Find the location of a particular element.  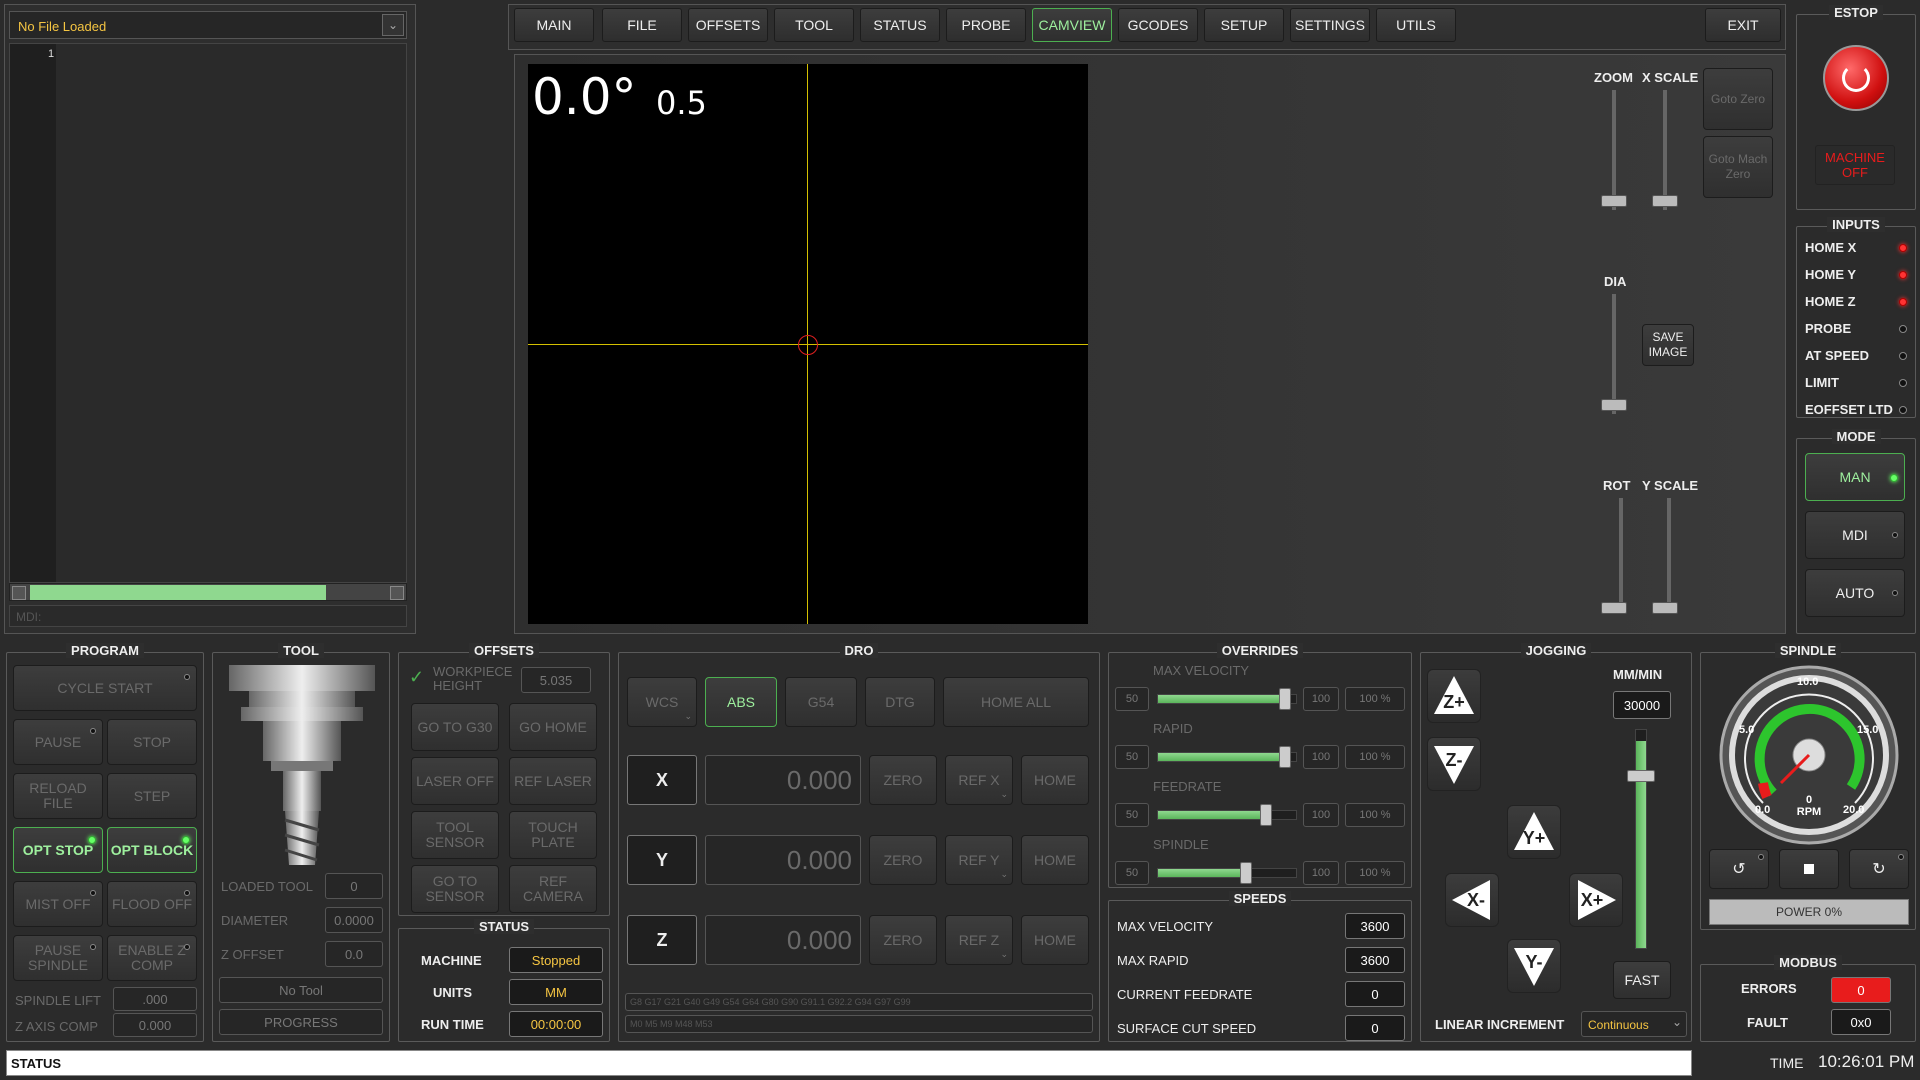

jog-x-minus-button: X- is located at coordinates (1472, 900).